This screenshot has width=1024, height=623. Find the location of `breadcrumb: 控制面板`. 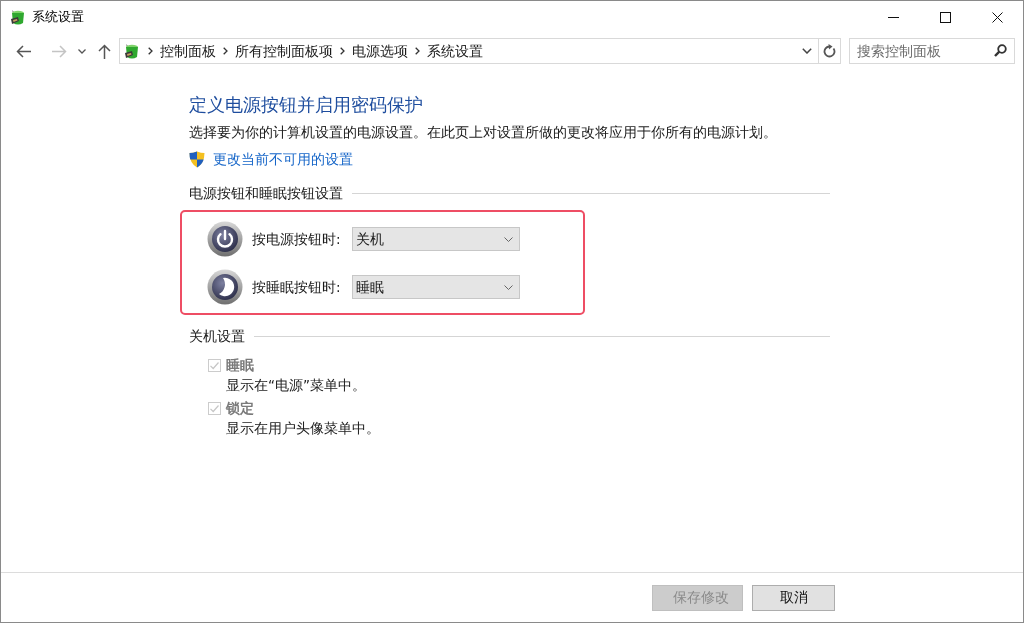

breadcrumb: 控制面板 is located at coordinates (188, 51).